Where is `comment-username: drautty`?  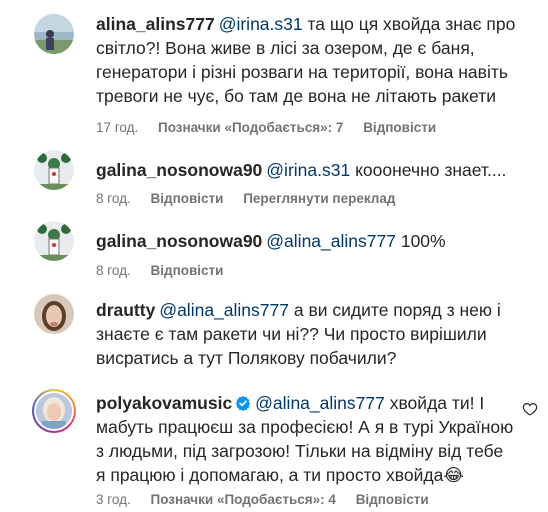 comment-username: drautty is located at coordinates (125, 310).